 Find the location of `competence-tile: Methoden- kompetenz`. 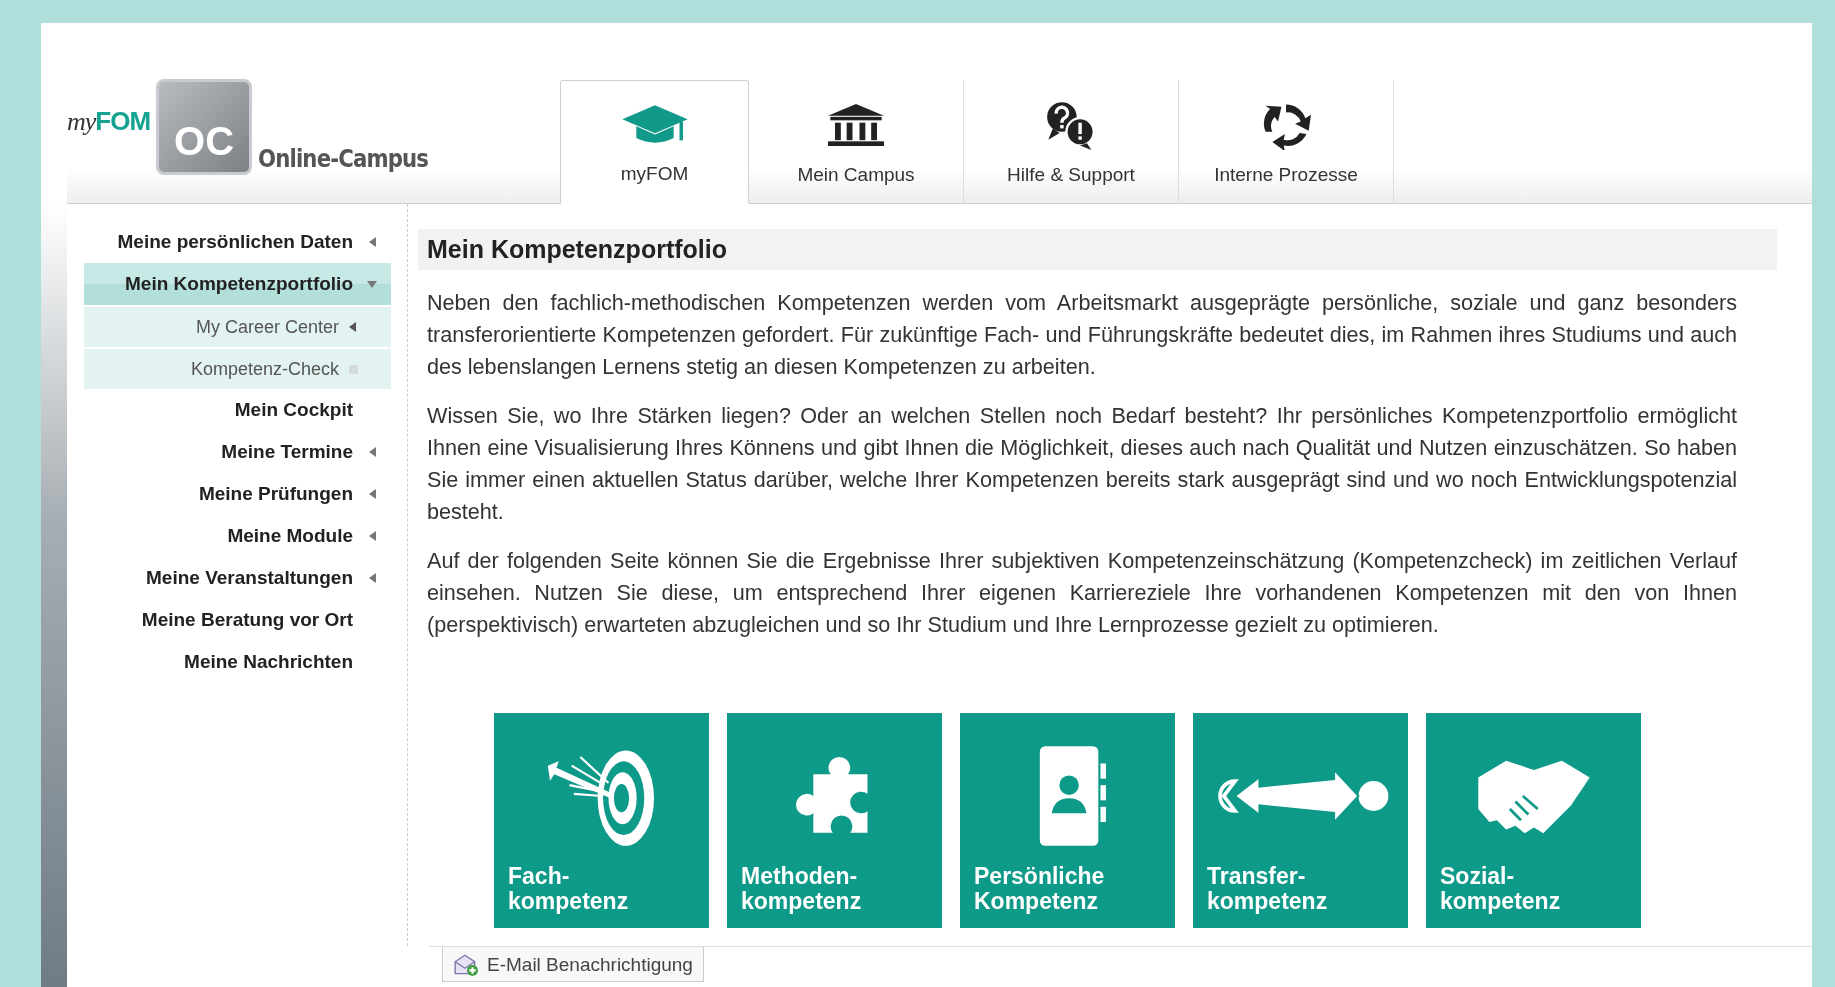

competence-tile: Methoden- kompetenz is located at coordinates (834, 820).